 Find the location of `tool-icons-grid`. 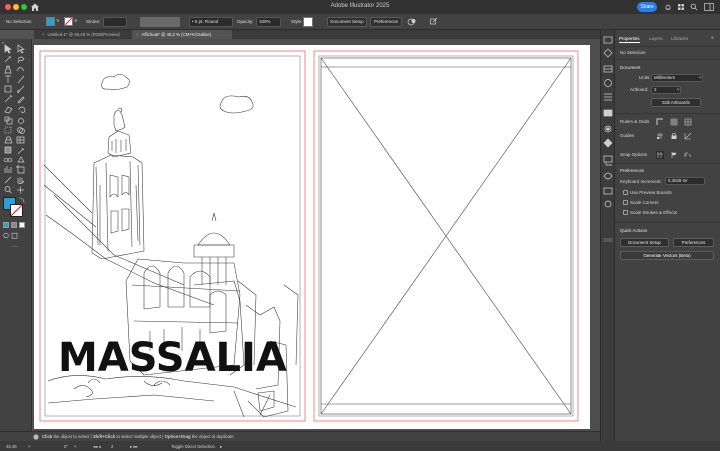

tool-icons-grid is located at coordinates (14, 119).